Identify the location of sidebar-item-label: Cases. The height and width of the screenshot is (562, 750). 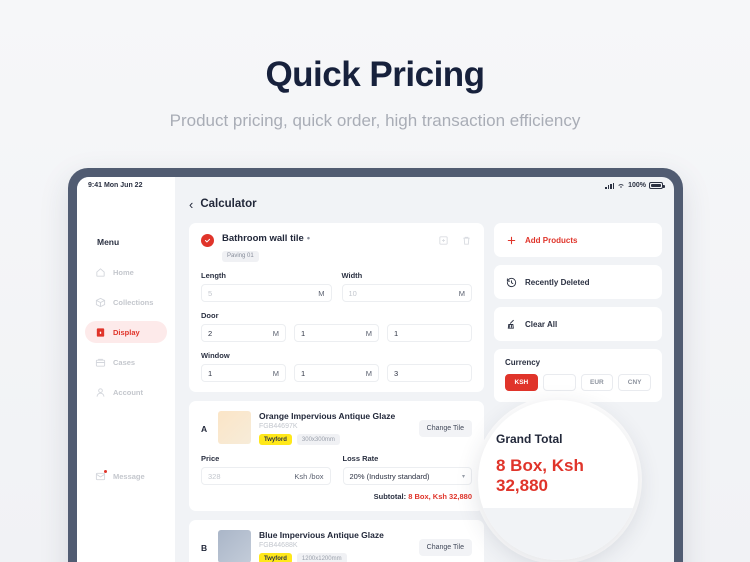
(124, 362).